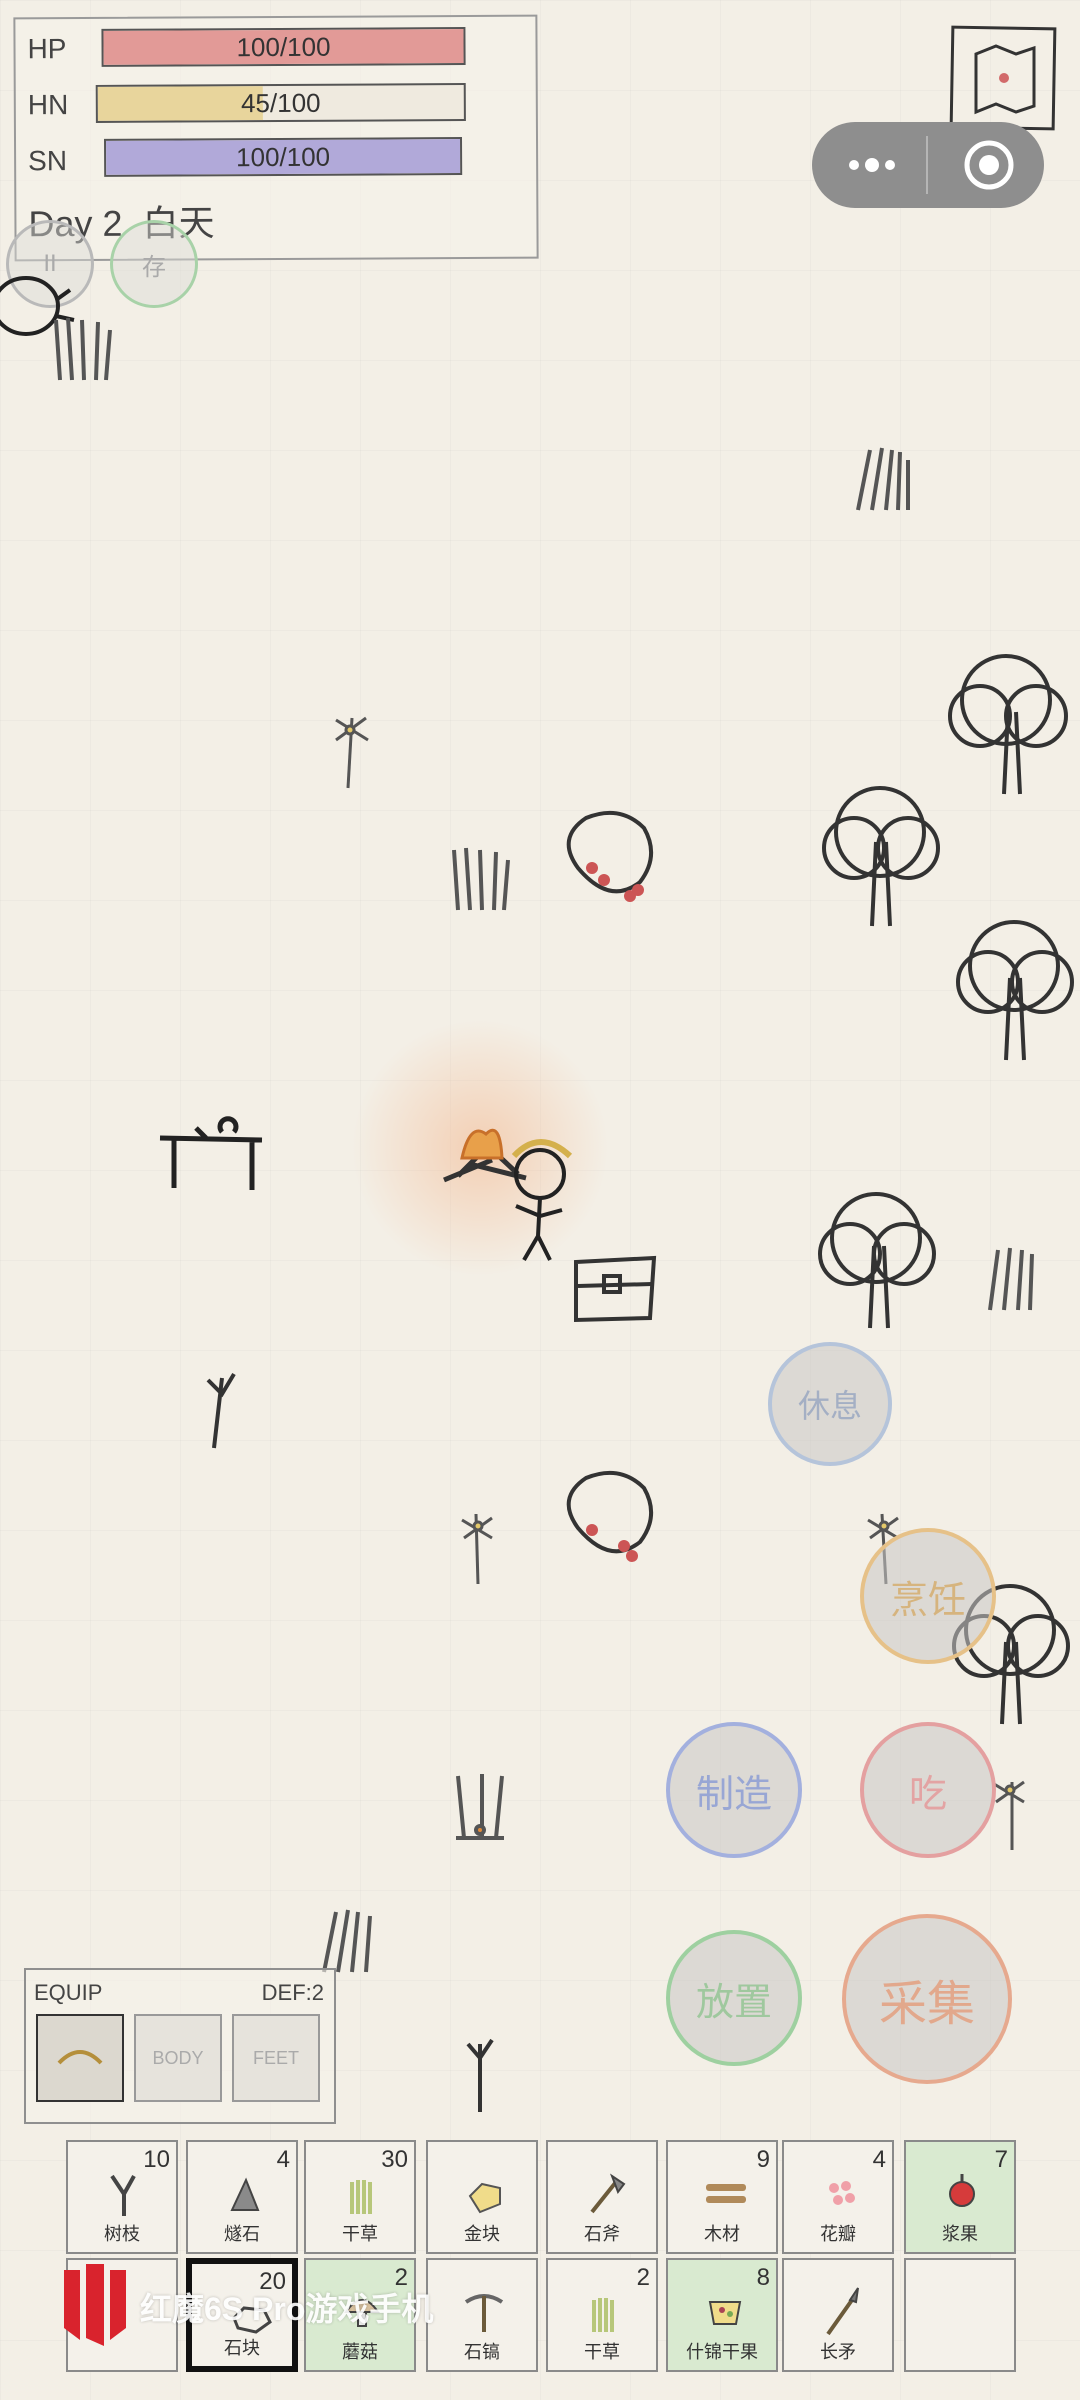 The height and width of the screenshot is (2400, 1080). Describe the element at coordinates (95, 2304) in the screenshot. I see `redmagic-logo` at that location.